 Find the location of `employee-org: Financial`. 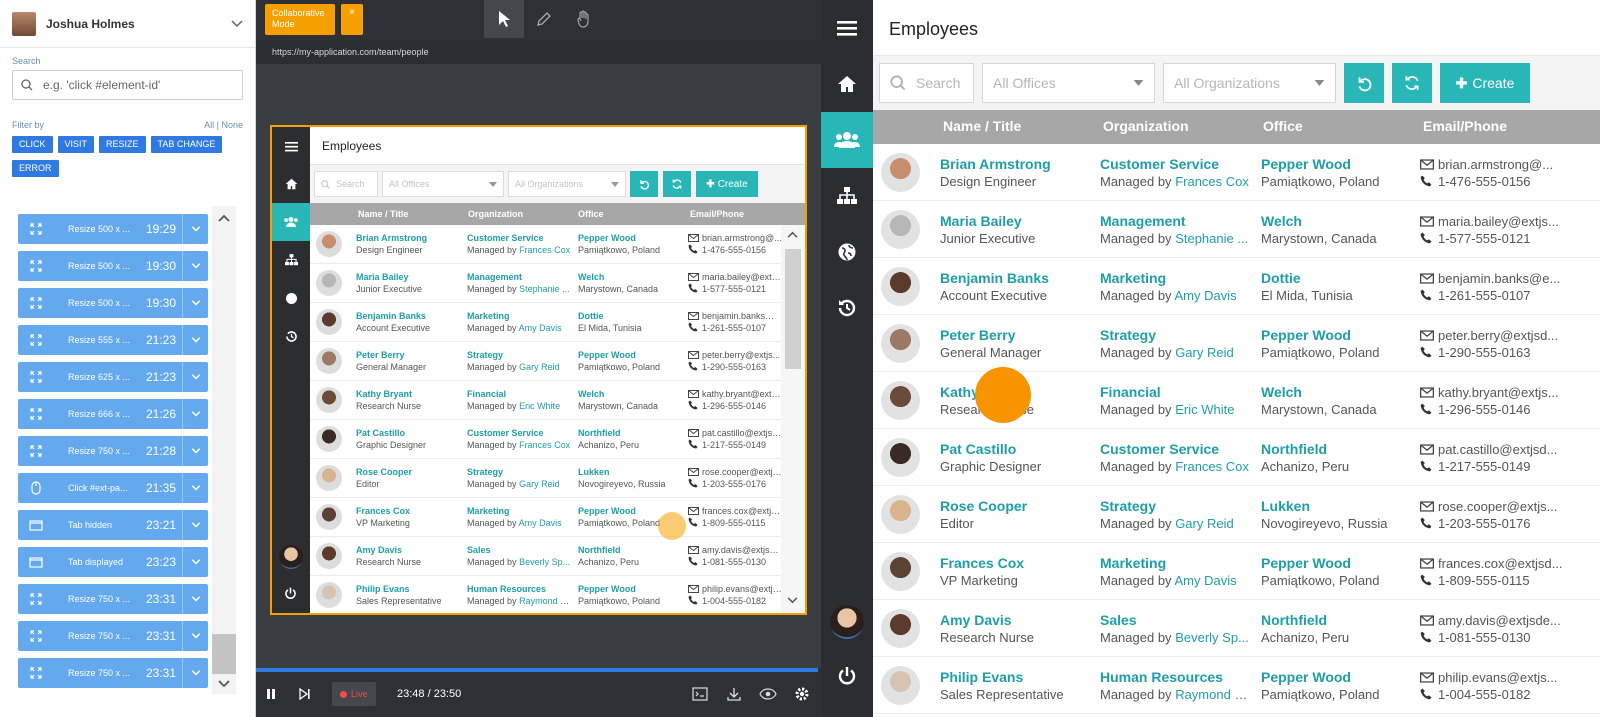

employee-org: Financial is located at coordinates (1175, 392).